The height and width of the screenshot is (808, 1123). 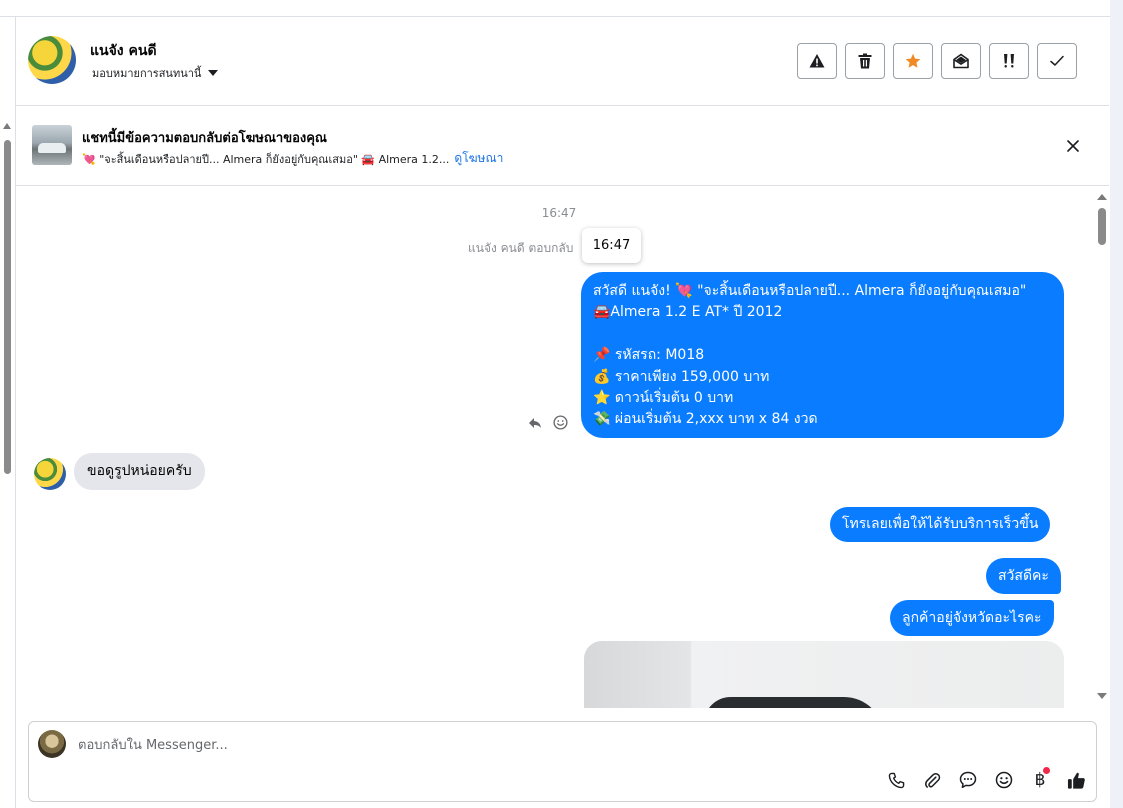 I want to click on top-strip, so click(x=555, y=8).